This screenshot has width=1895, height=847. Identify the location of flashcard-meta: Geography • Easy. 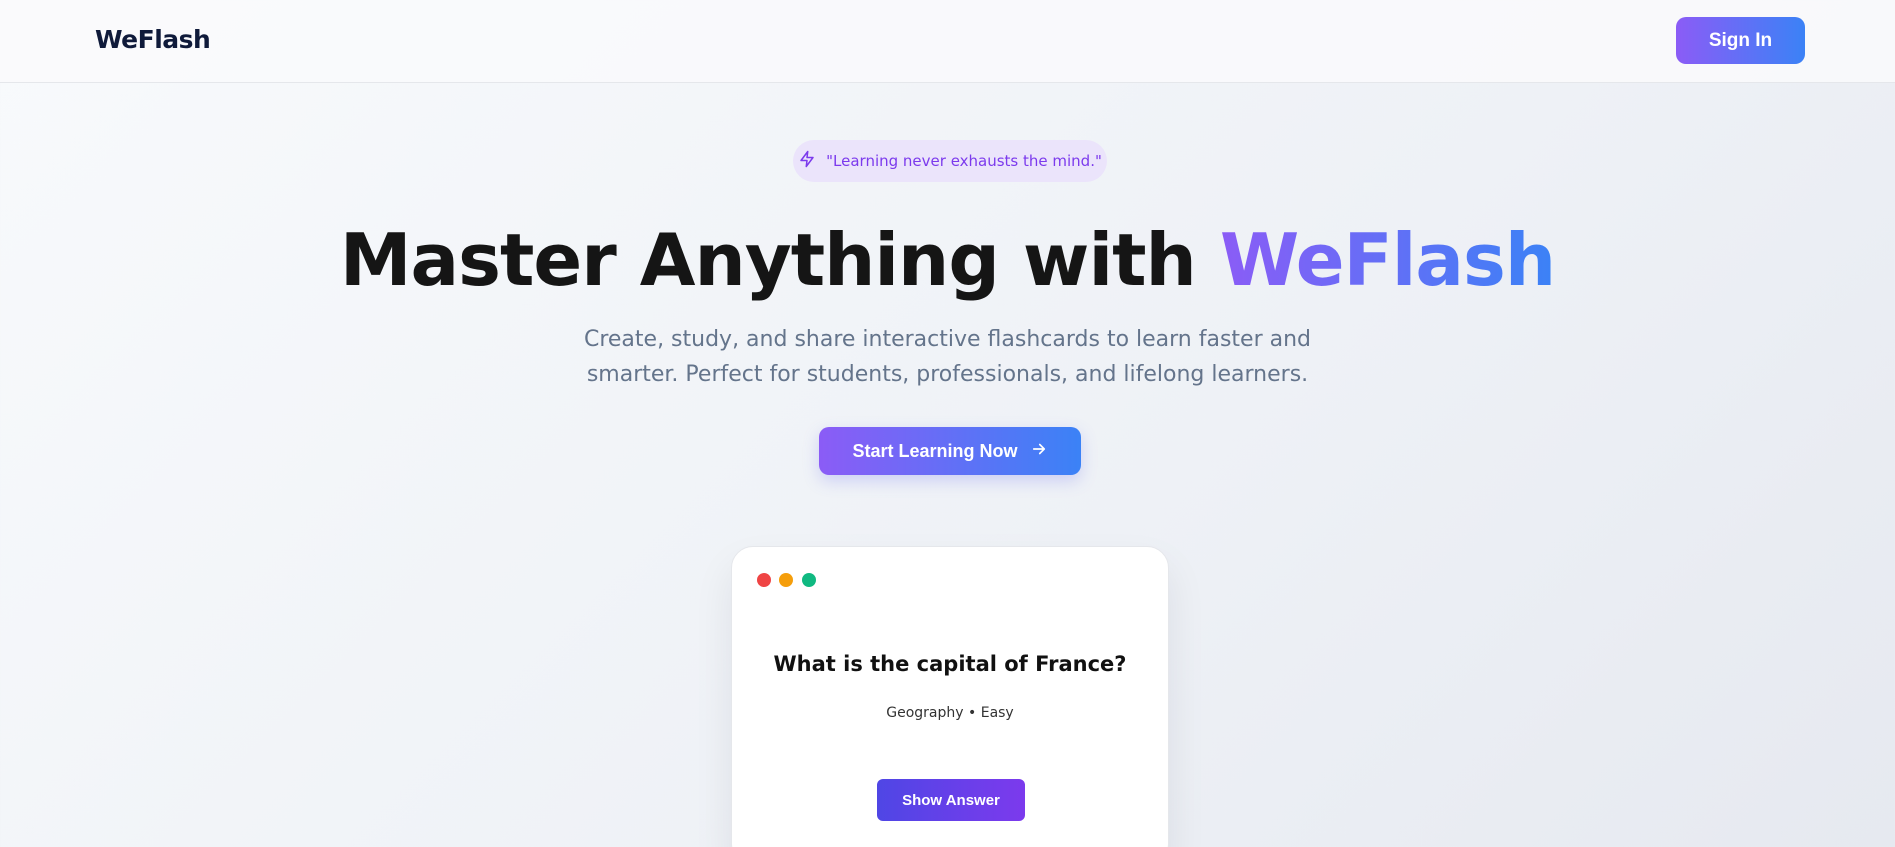
(950, 713).